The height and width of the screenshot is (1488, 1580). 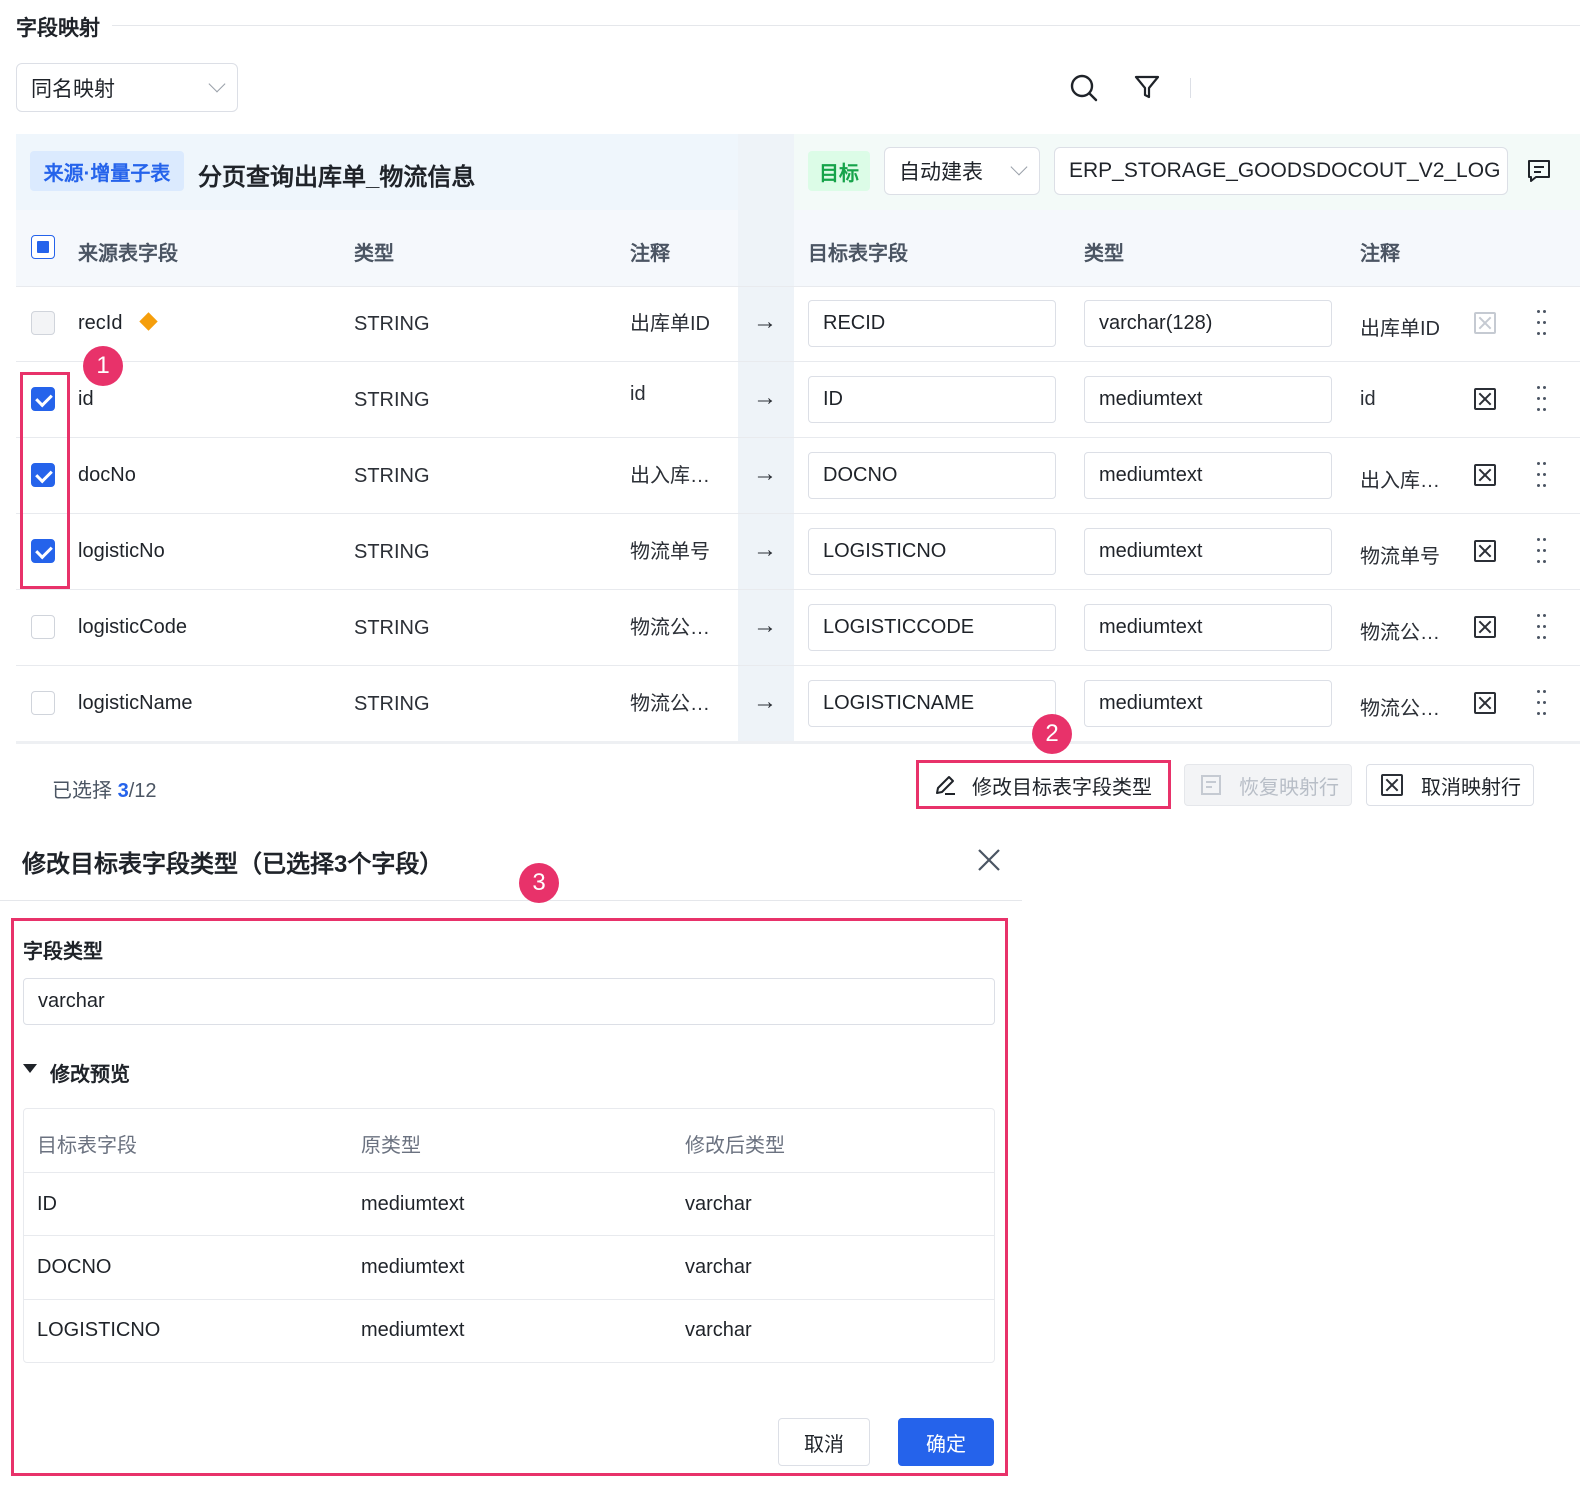 What do you see at coordinates (839, 171) in the screenshot?
I see `target-tag: 目标` at bounding box center [839, 171].